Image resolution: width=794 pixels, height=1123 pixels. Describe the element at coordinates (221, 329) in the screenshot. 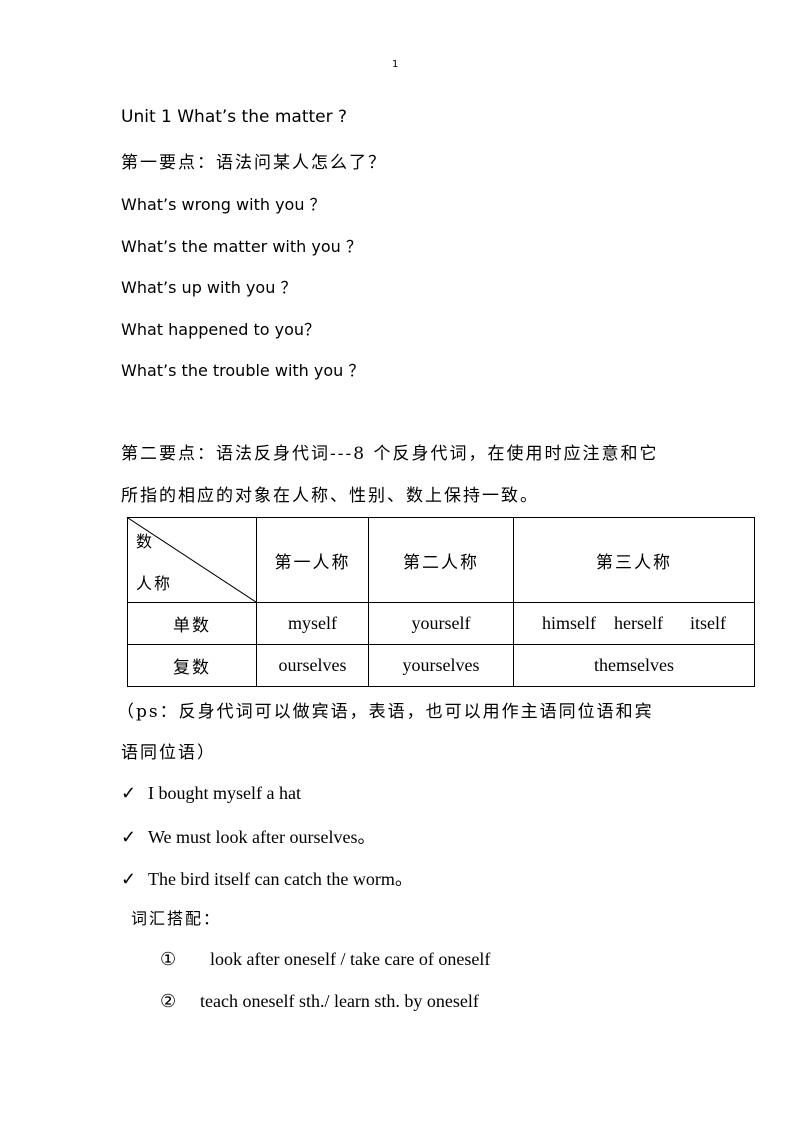

I see `question-4: What happened to you？` at that location.